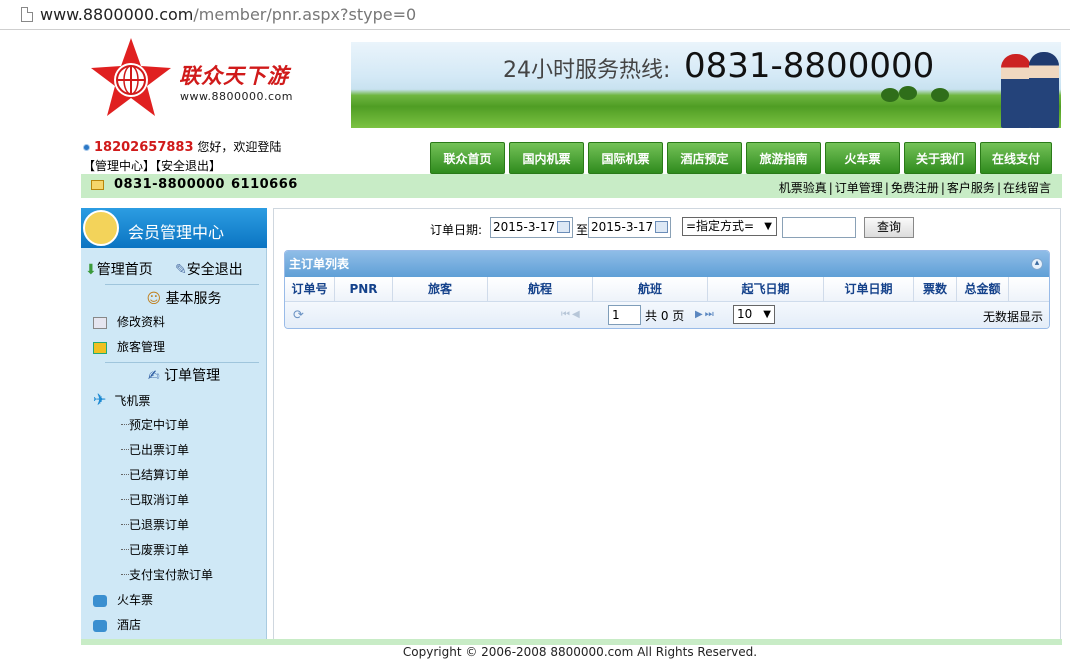 This screenshot has height=659, width=1070. I want to click on link-message: 在线留言, so click(1027, 188).